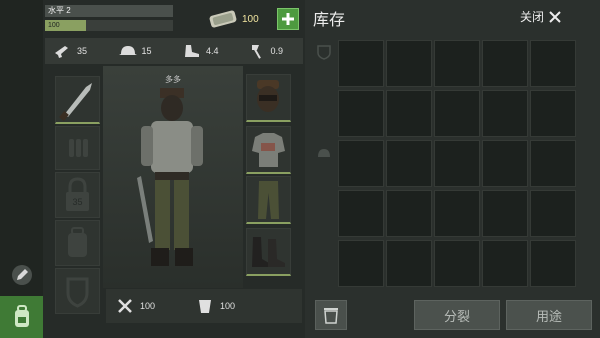  I want to click on shirt-icon, so click(268, 150).